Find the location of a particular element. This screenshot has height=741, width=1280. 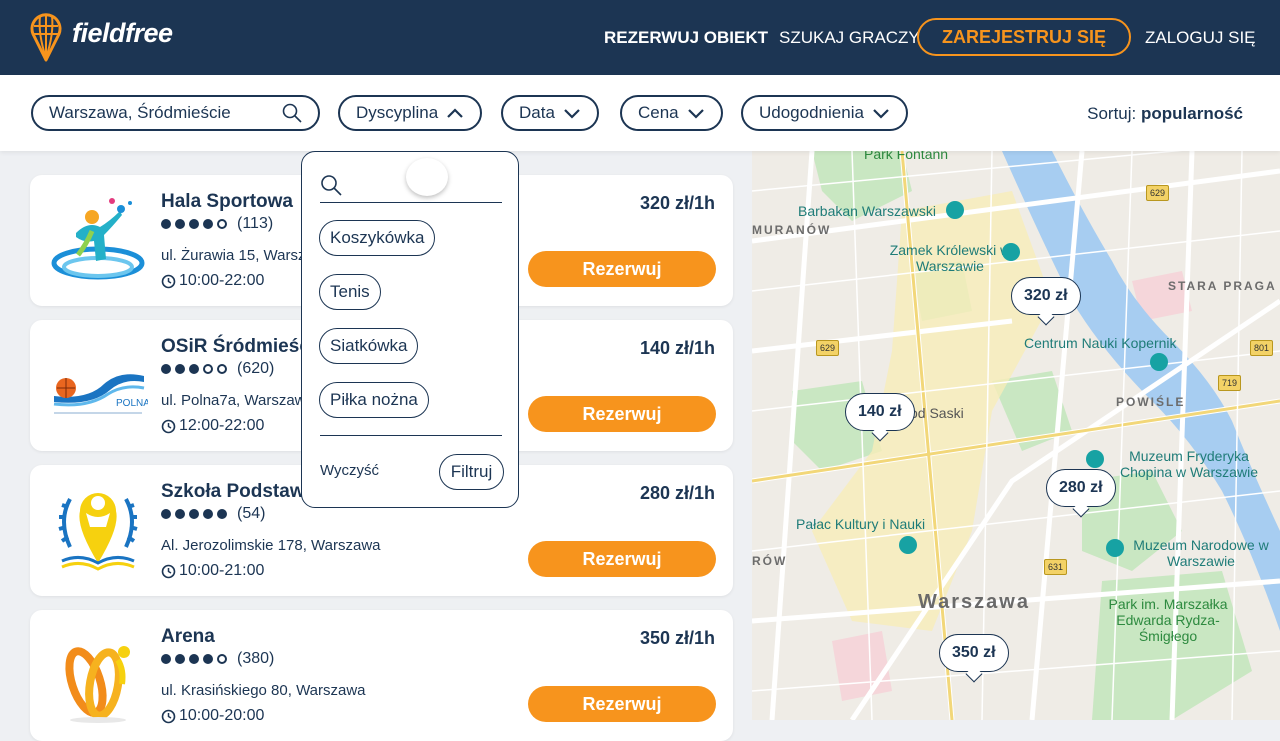

sort-control: Sortuj: popularność is located at coordinates (1165, 114).